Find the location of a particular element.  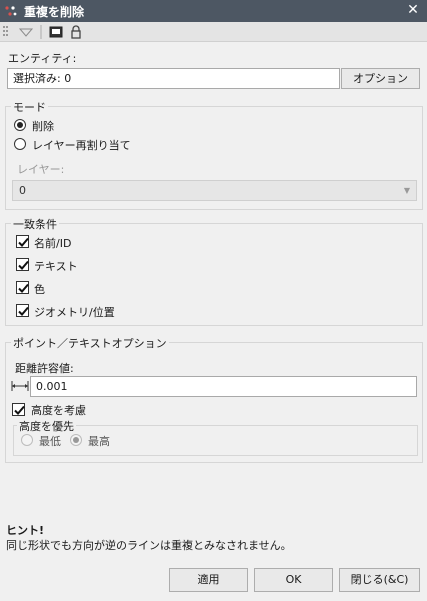

toolbar-separator is located at coordinates (41, 32).